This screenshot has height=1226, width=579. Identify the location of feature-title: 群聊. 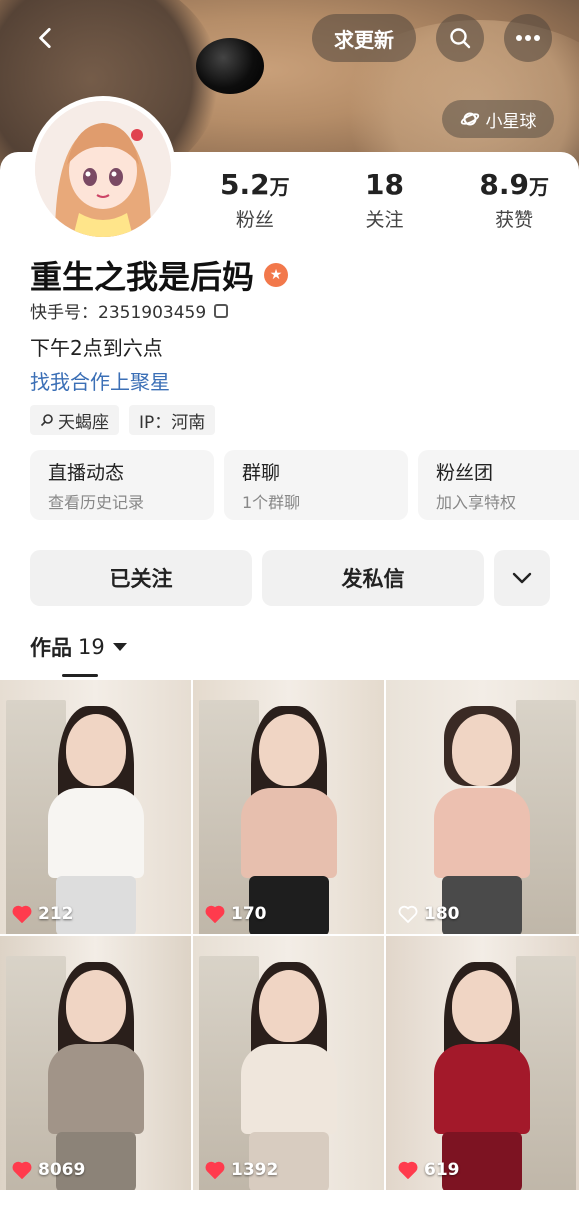
(261, 473).